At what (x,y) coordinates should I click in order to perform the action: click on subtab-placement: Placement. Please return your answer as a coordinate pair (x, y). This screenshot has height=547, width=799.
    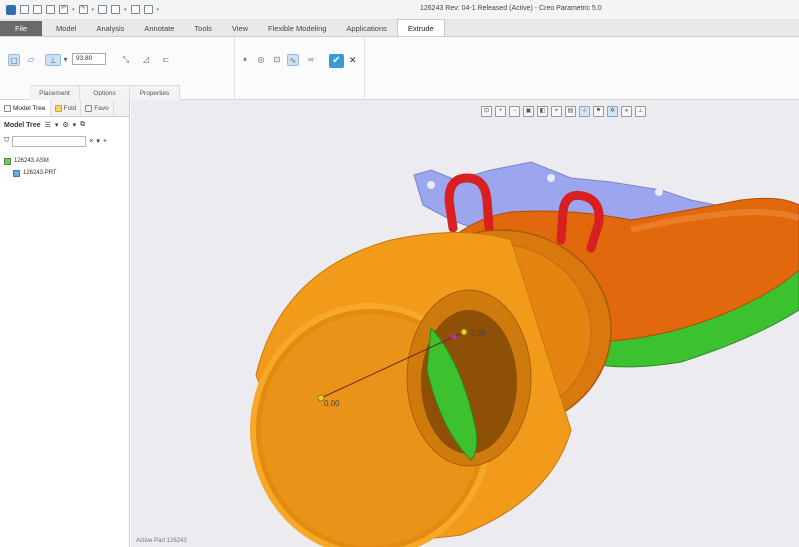
    Looking at the image, I should click on (55, 92).